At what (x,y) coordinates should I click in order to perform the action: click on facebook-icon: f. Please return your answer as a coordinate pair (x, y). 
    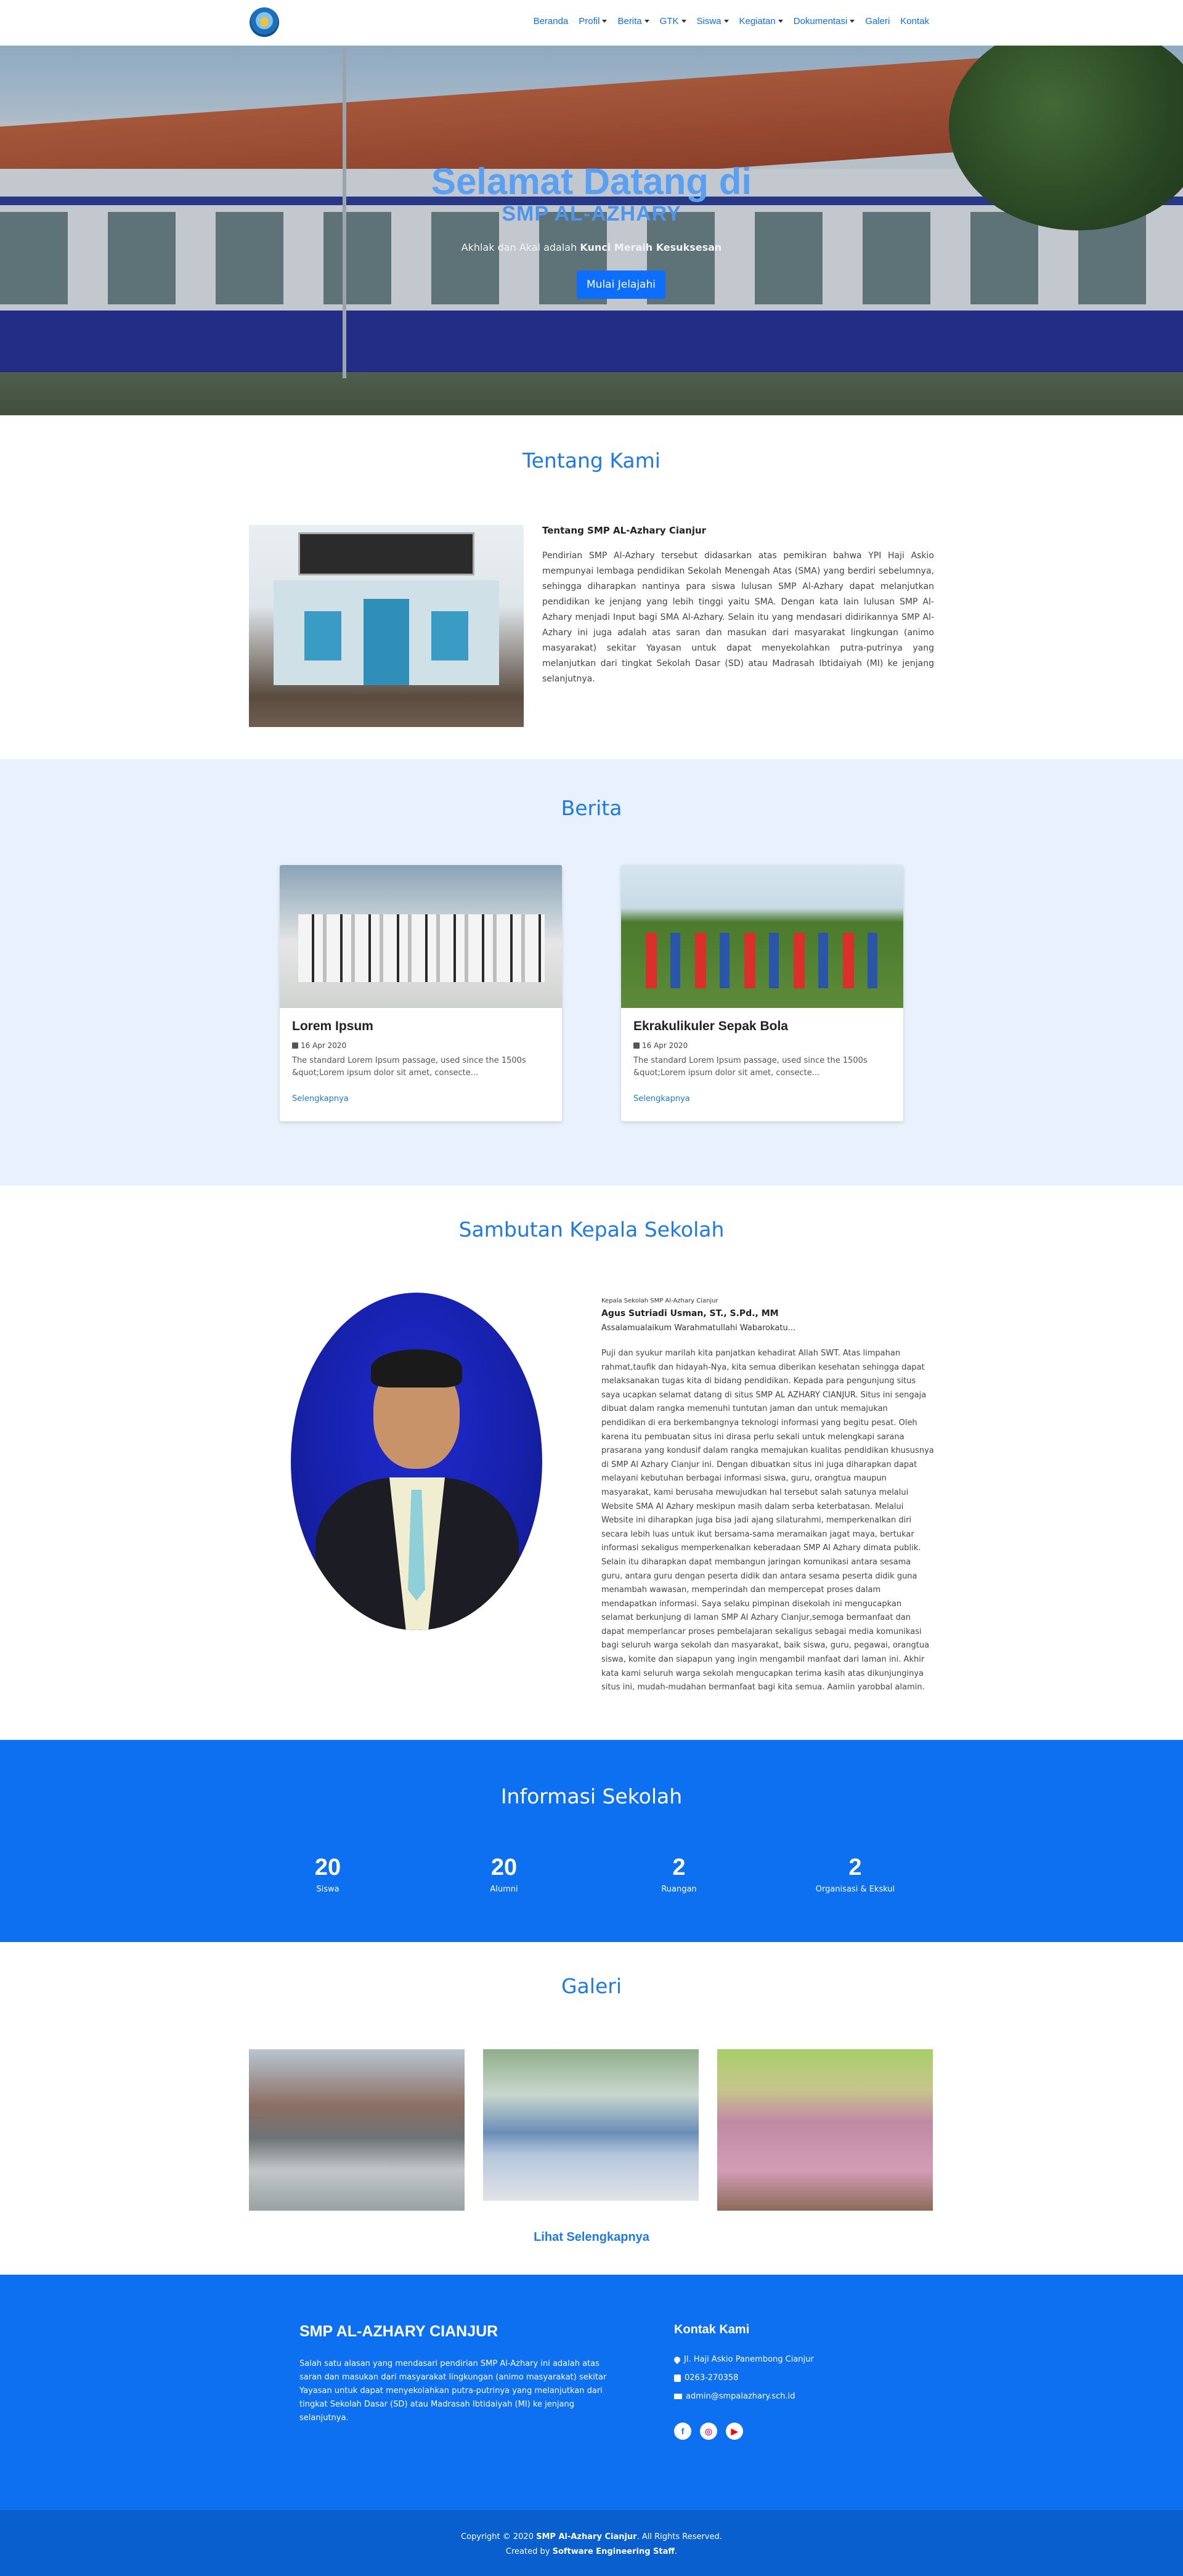
    Looking at the image, I should click on (682, 2431).